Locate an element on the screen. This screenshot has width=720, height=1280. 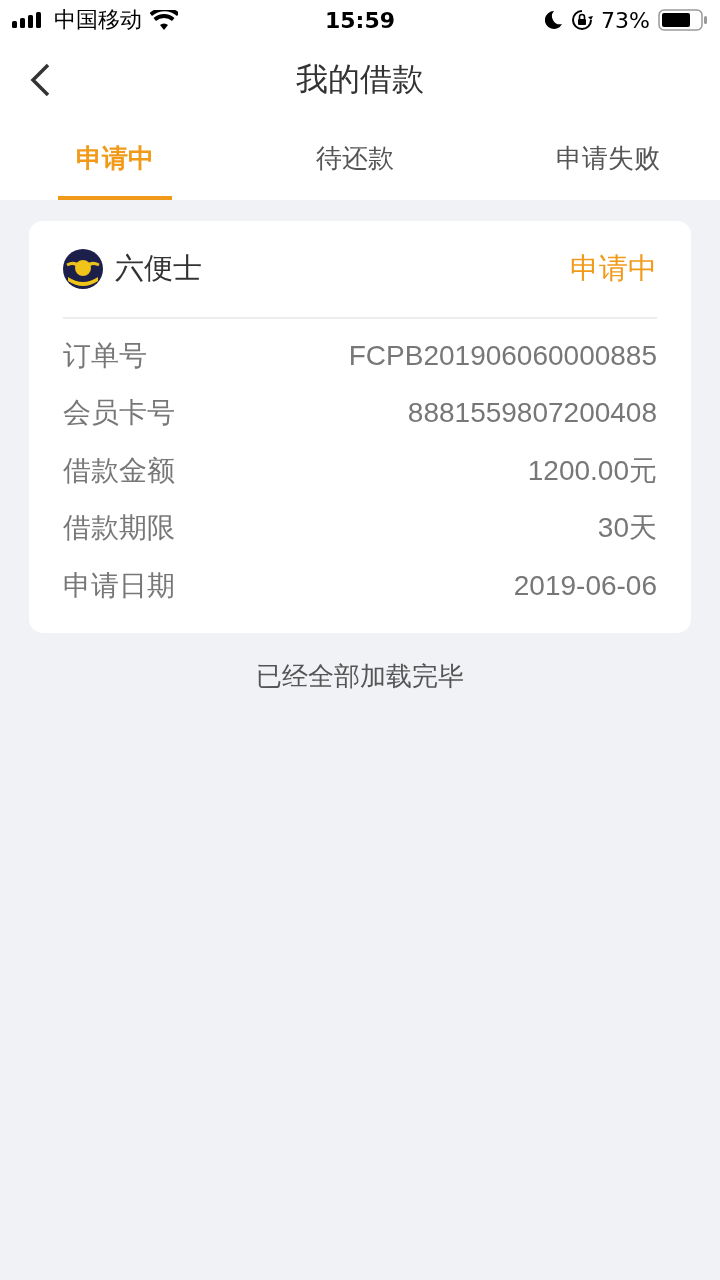
carrier-name: 中国移动 is located at coordinates (98, 20).